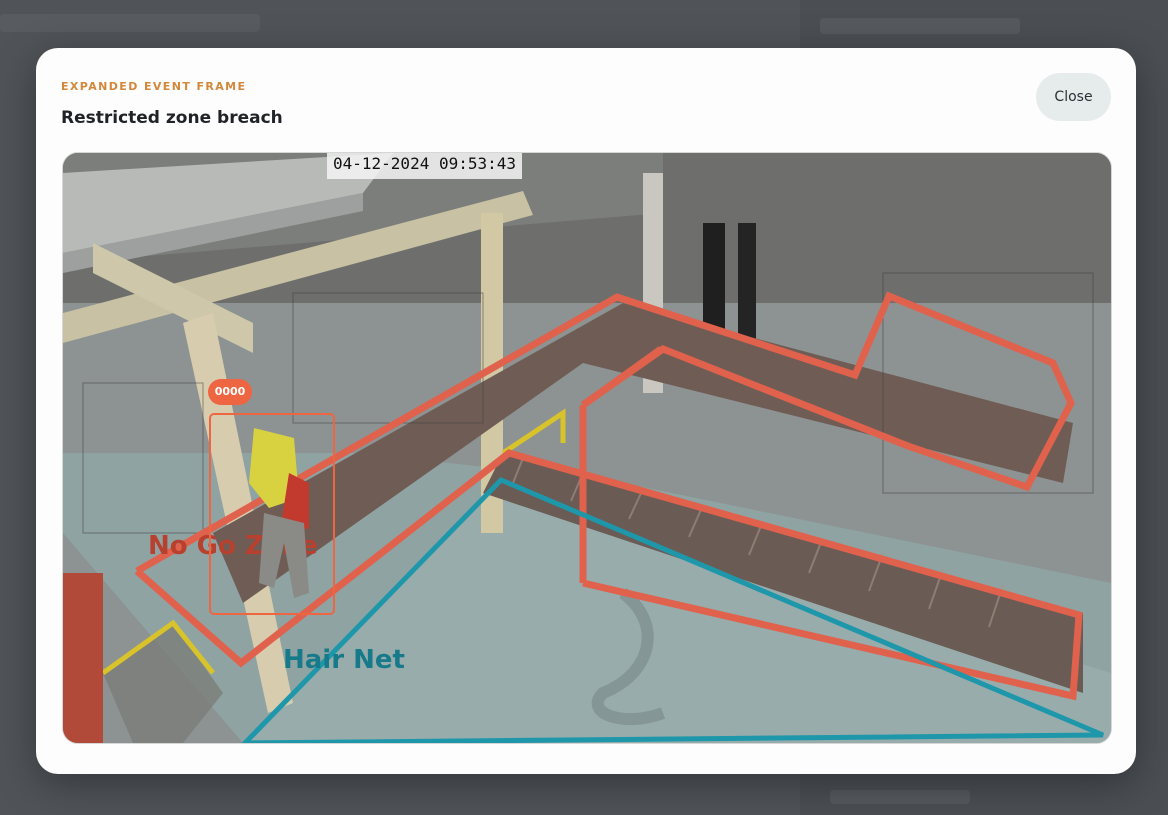  What do you see at coordinates (154, 86) in the screenshot?
I see `modal-eyebrow: EXPANDED EVENT FRAME` at bounding box center [154, 86].